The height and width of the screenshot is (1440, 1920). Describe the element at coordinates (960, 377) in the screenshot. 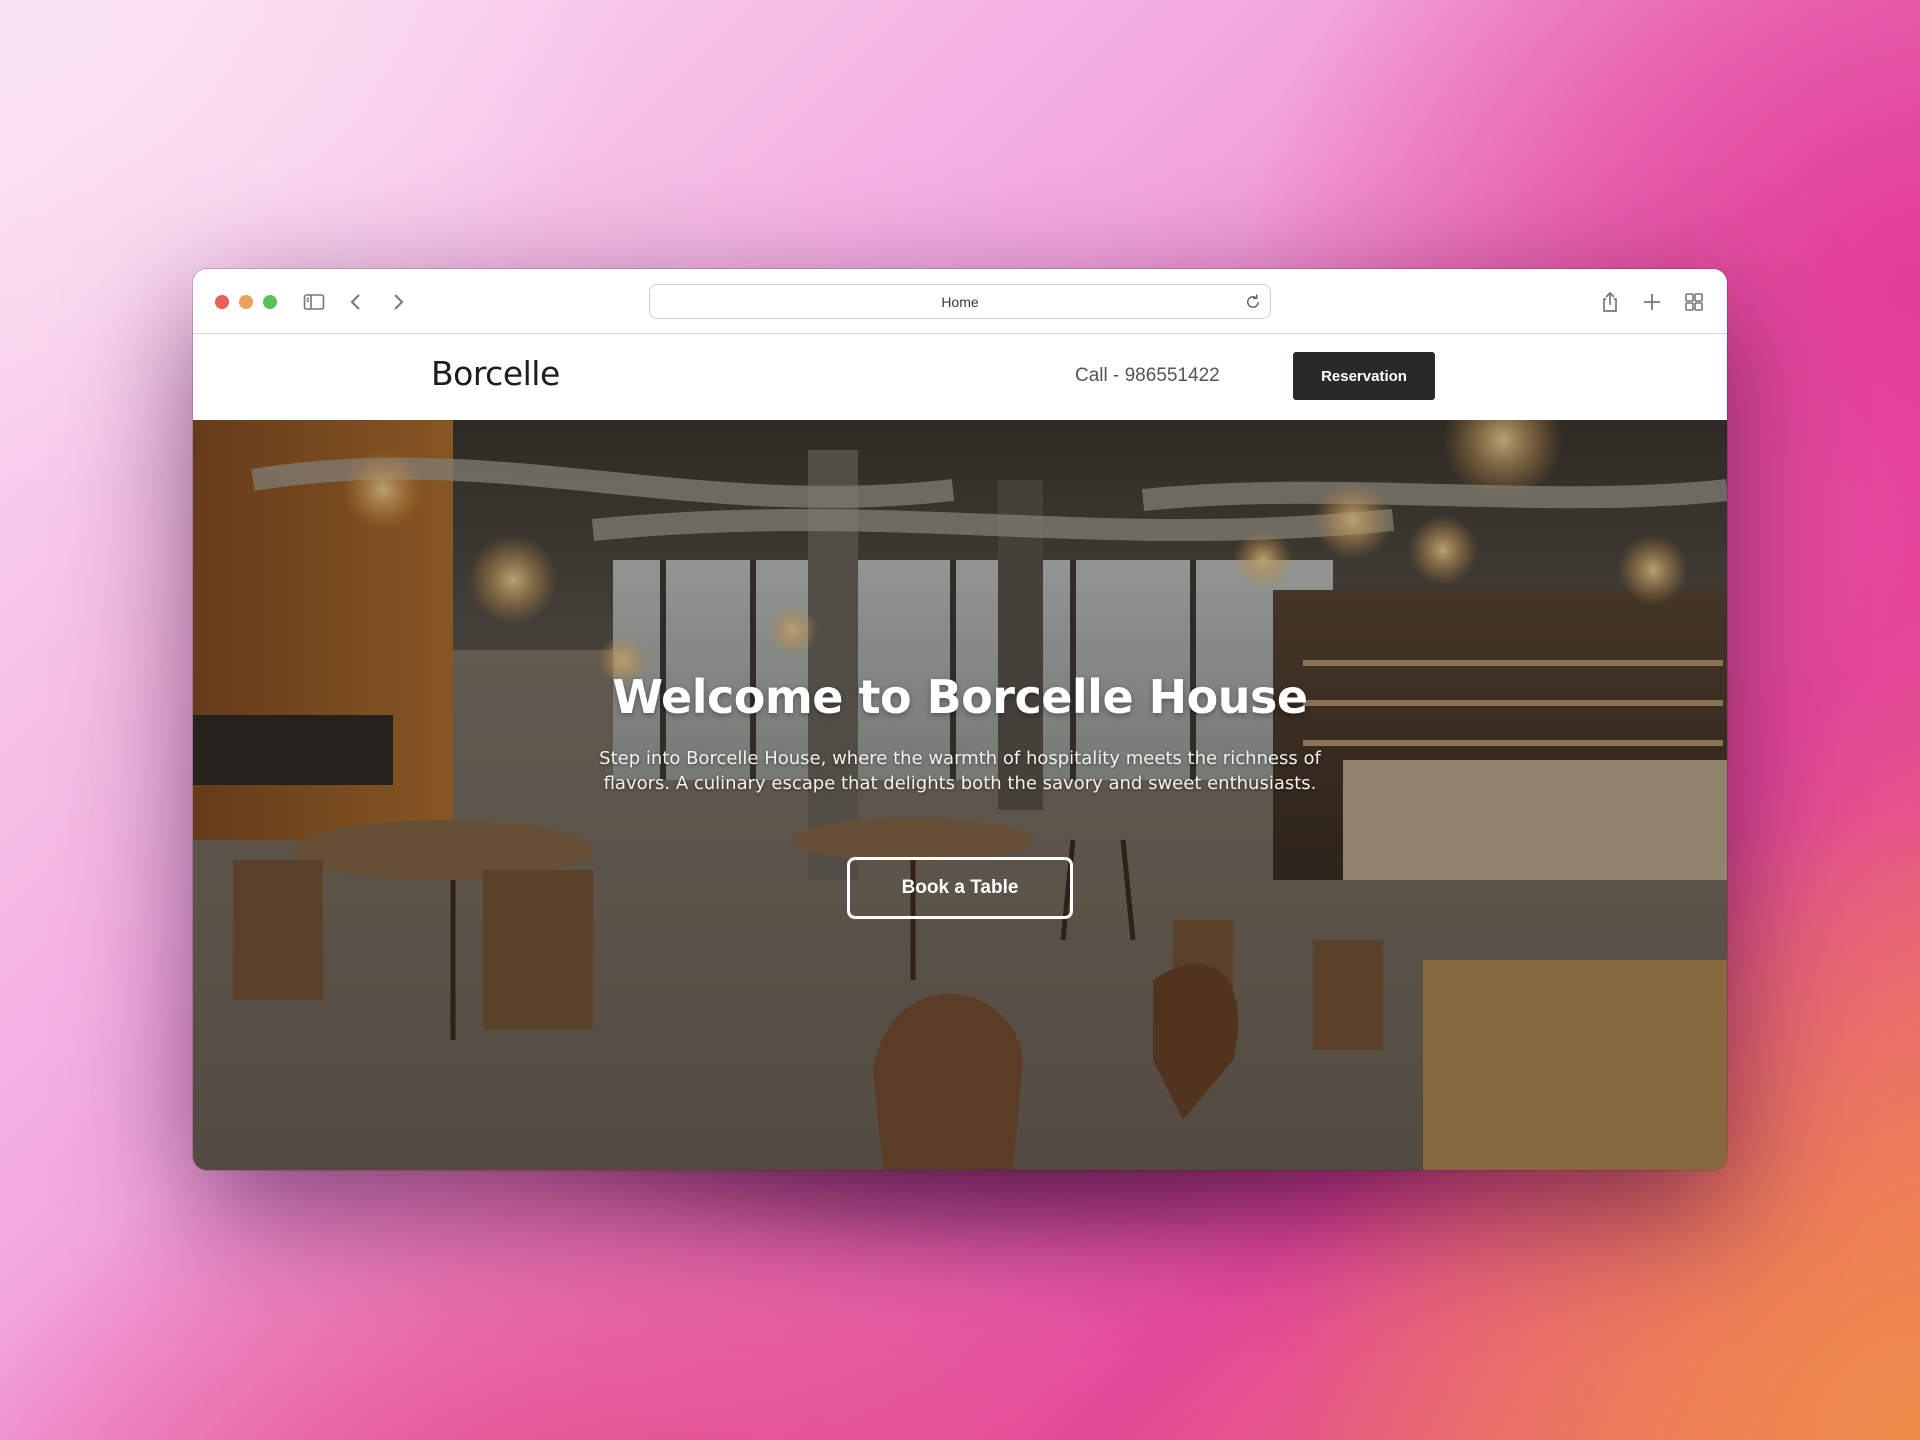

I see `site-header: Borcelle Call - 986551422 Reservation` at that location.